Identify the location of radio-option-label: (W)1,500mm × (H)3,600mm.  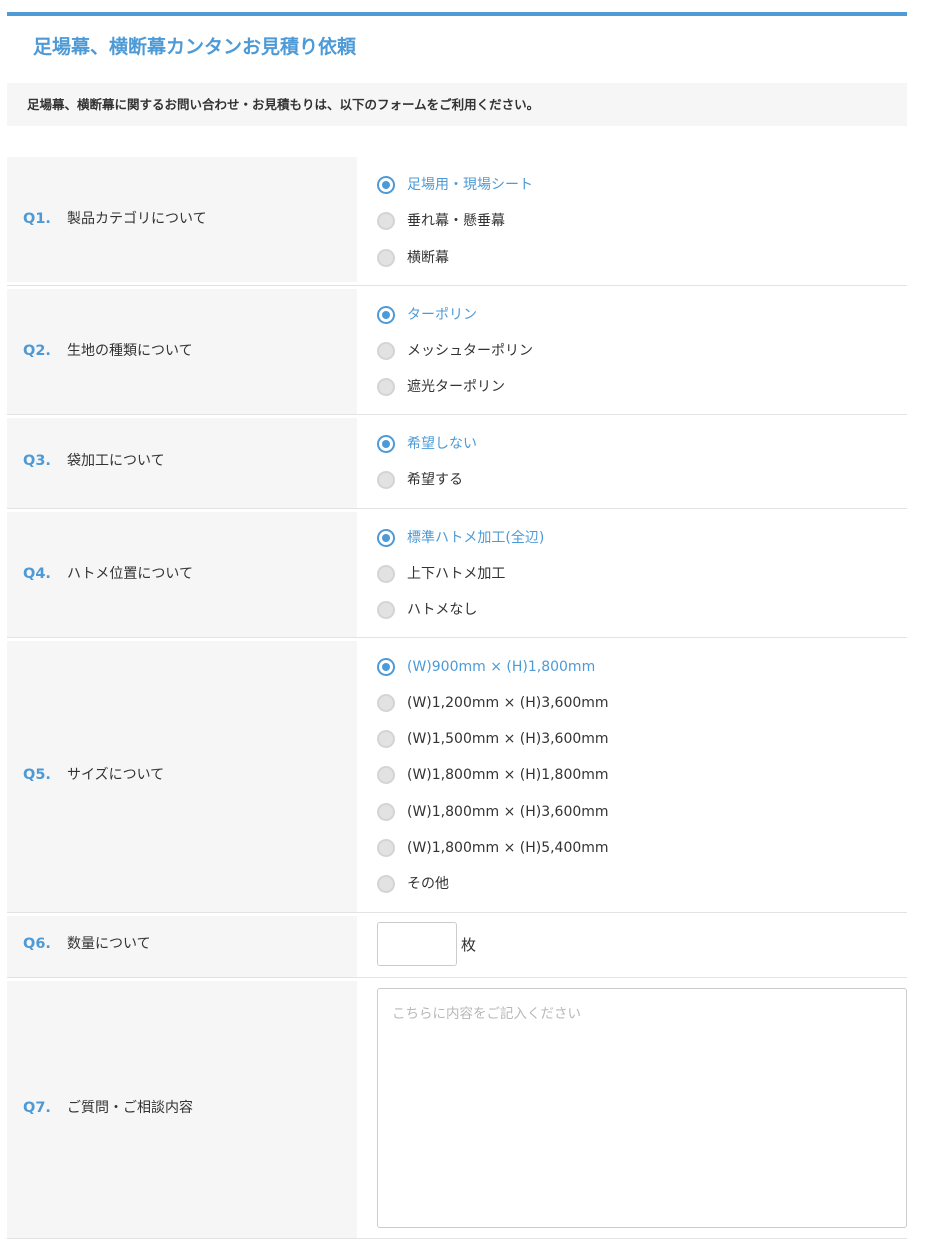
(508, 739).